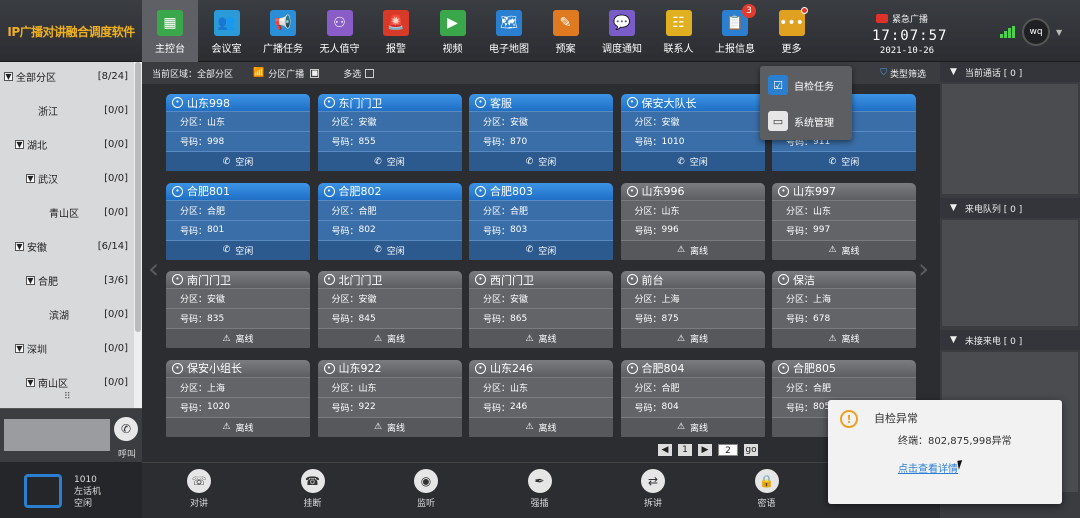 Image resolution: width=1080 pixels, height=518 pixels. I want to click on terminal-card: • 合肥803 分区： 合肥 号码： 803 ✆ 空闲, so click(541, 222).